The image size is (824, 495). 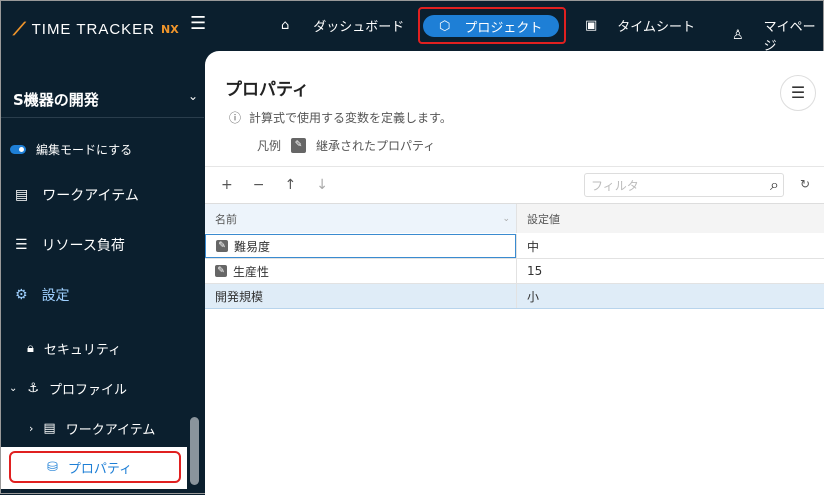 I want to click on info-icon: ⓘ, so click(x=235, y=118).